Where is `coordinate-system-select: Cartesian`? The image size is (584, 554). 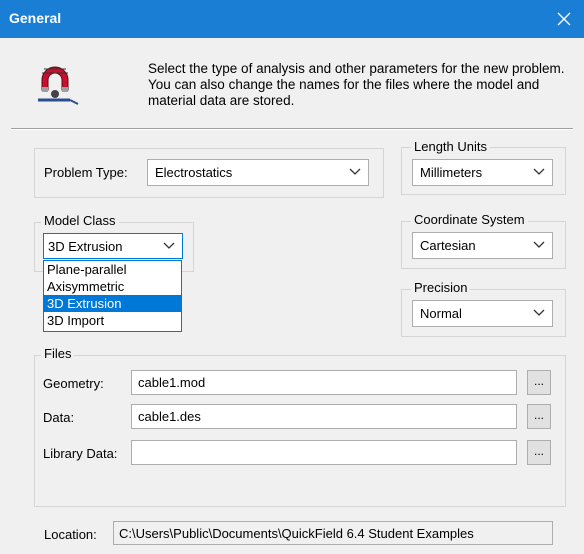 coordinate-system-select: Cartesian is located at coordinates (482, 245).